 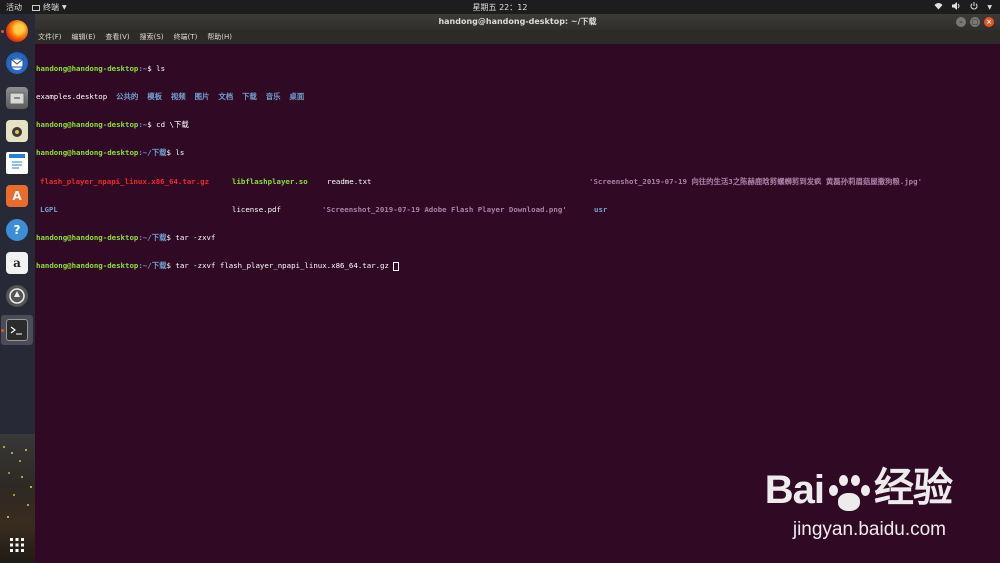 I want to click on window-titlebar: handong@handong-desktop: ~/下载 – □ ×, so click(x=517, y=22).